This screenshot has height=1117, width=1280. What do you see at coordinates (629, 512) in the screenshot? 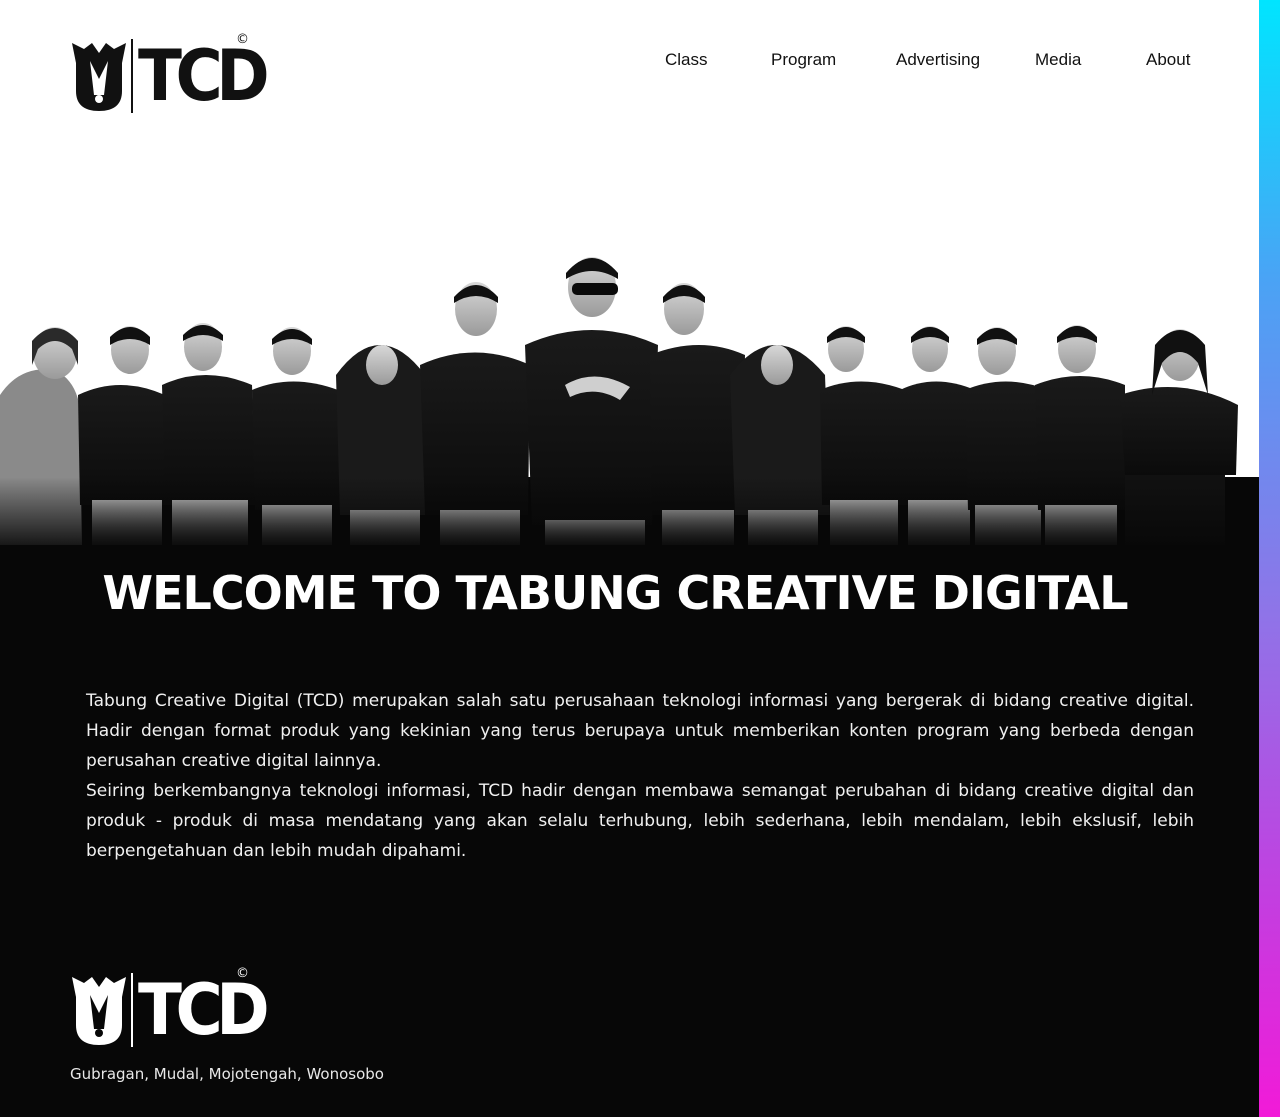
I see `photo-fade` at bounding box center [629, 512].